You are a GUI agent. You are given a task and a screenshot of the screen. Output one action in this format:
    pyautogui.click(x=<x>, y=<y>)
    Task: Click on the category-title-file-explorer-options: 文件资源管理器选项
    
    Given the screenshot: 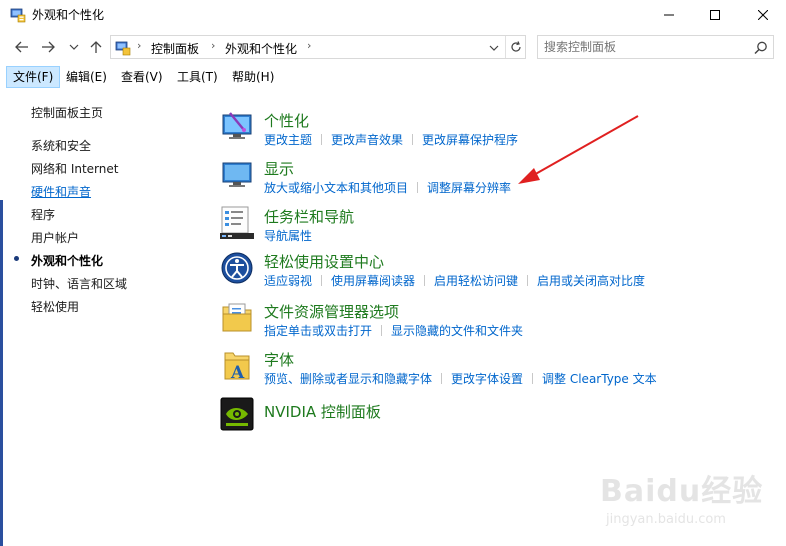 What is the action you would take?
    pyautogui.click(x=331, y=311)
    